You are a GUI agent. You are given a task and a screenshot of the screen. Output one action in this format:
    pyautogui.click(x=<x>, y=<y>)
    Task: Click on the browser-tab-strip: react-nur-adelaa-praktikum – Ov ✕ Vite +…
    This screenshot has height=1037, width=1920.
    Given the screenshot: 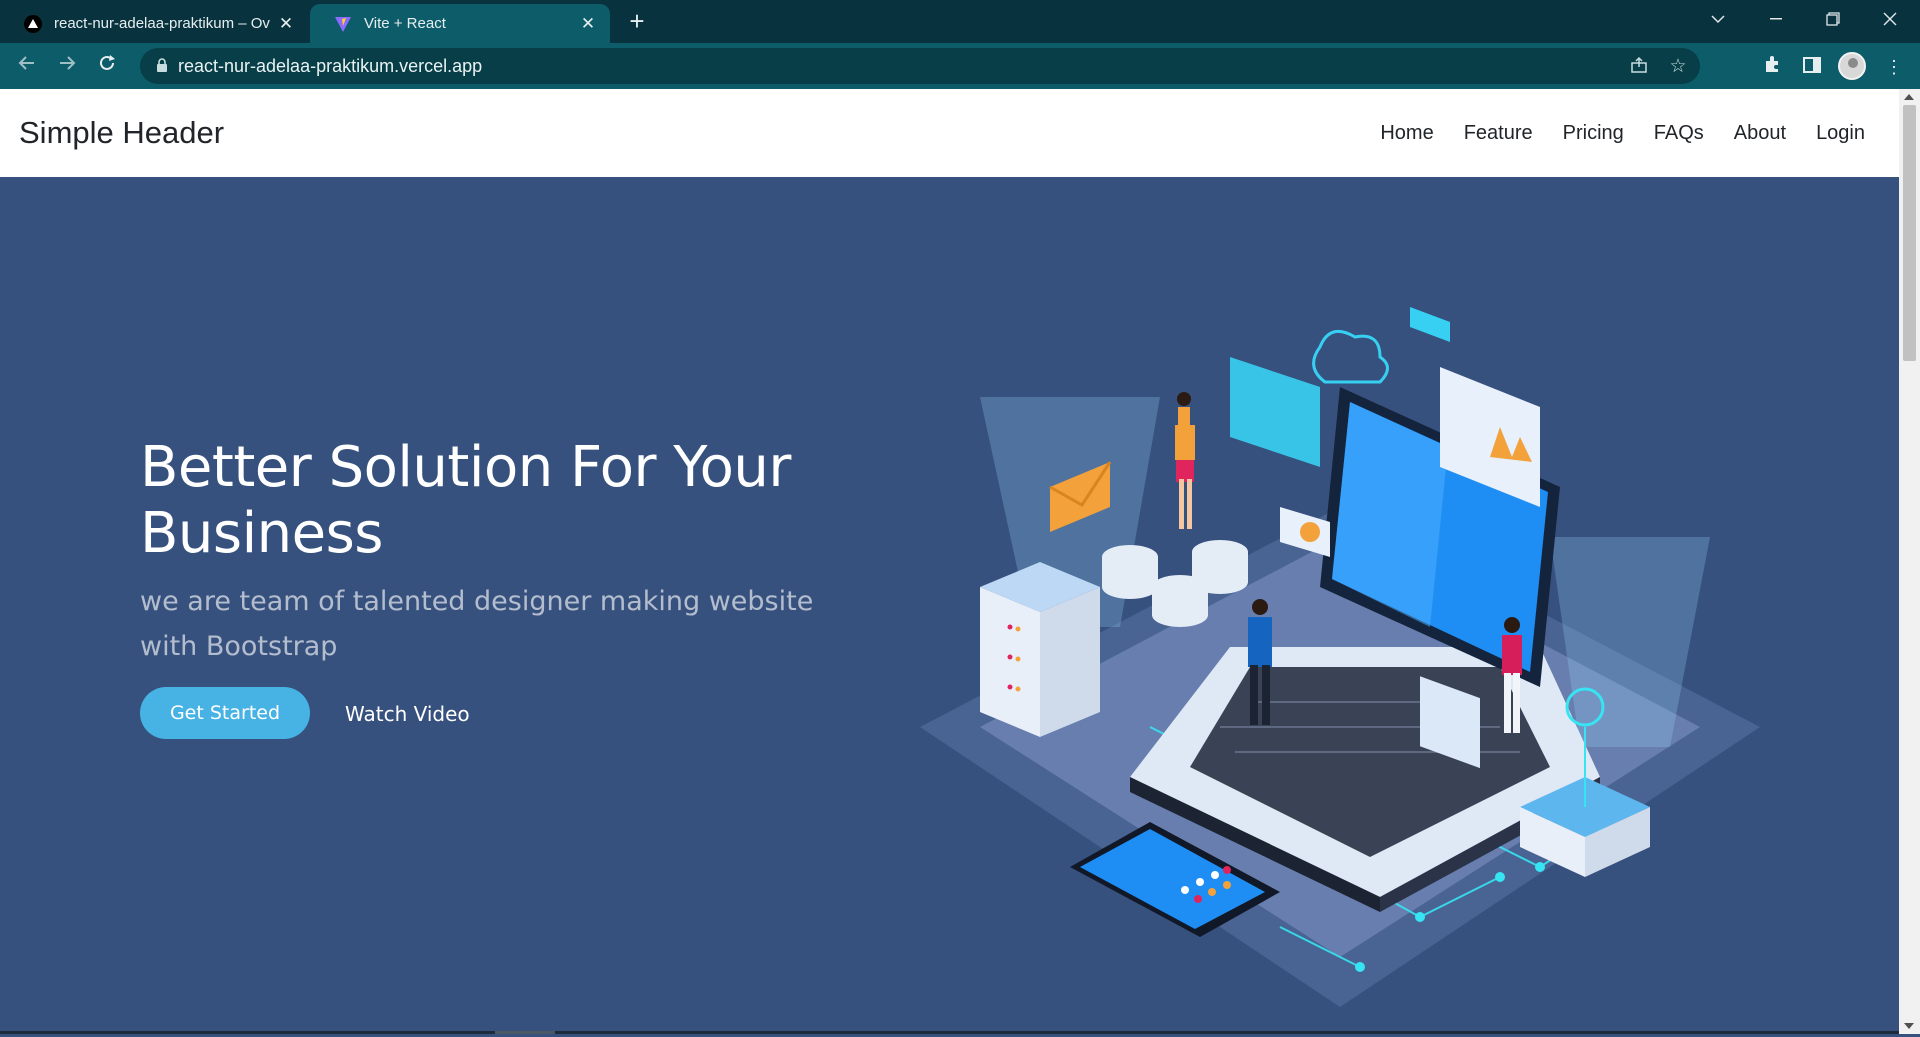 What is the action you would take?
    pyautogui.click(x=960, y=21)
    